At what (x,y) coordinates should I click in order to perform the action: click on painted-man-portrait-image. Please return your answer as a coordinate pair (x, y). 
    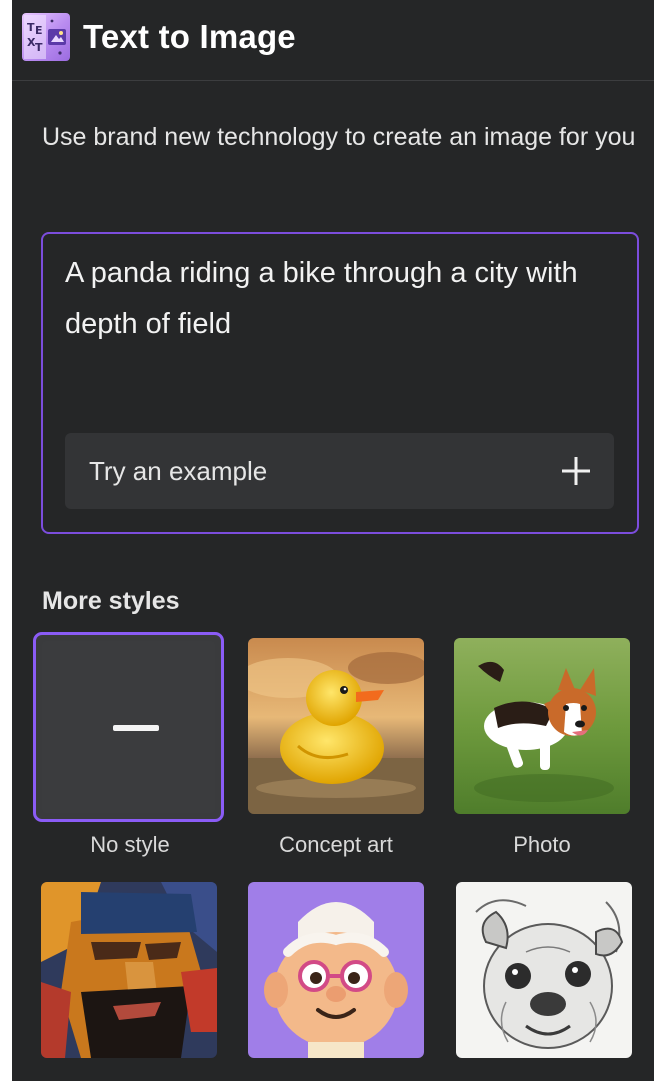
    Looking at the image, I should click on (129, 970).